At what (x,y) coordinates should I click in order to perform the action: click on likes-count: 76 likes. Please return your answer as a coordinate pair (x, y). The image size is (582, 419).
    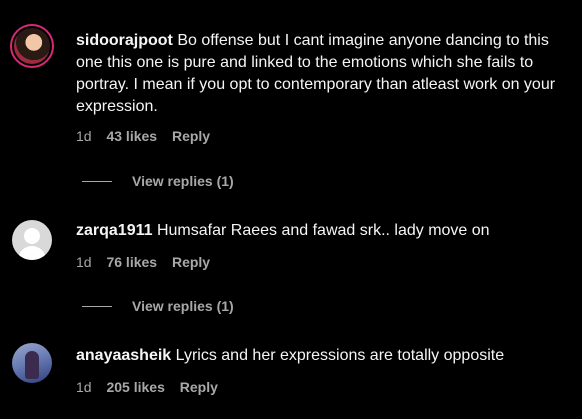
    Looking at the image, I should click on (131, 262).